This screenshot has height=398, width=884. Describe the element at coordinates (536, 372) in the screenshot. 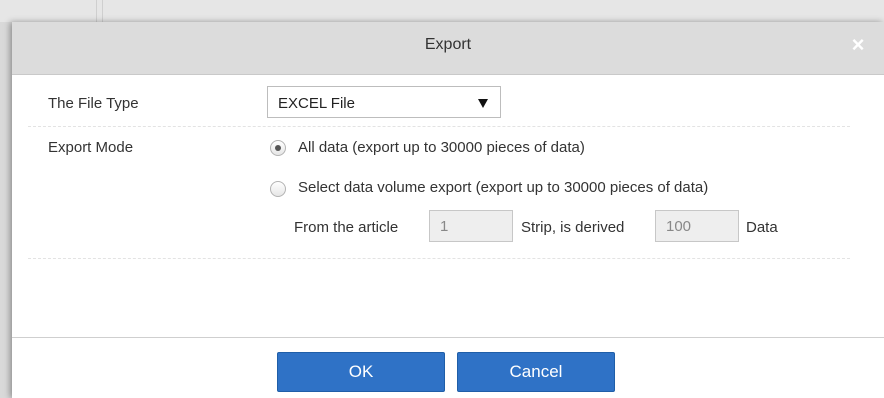

I see `cancel-button: Cancel` at that location.